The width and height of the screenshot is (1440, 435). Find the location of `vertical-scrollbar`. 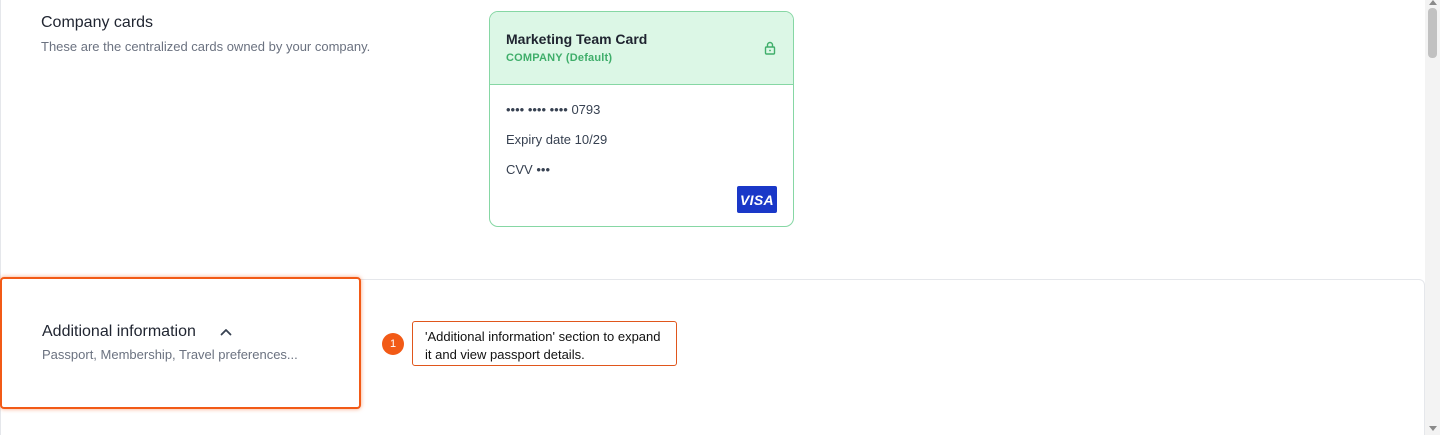

vertical-scrollbar is located at coordinates (1432, 217).